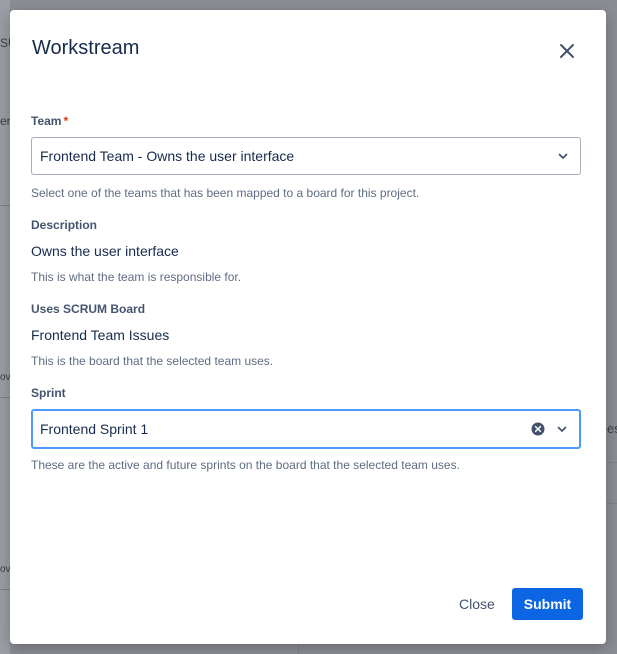 This screenshot has height=654, width=617. I want to click on description-value: Owns the user interface, so click(105, 251).